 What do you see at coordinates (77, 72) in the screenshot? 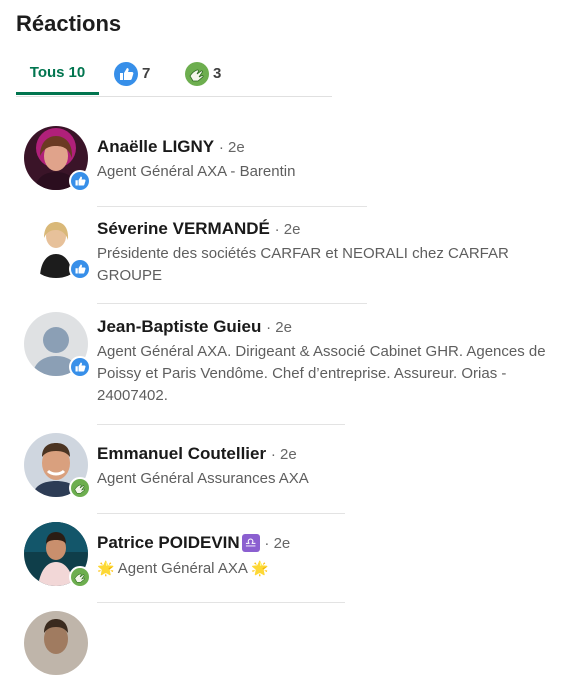
I see `tab-all-count: 10` at bounding box center [77, 72].